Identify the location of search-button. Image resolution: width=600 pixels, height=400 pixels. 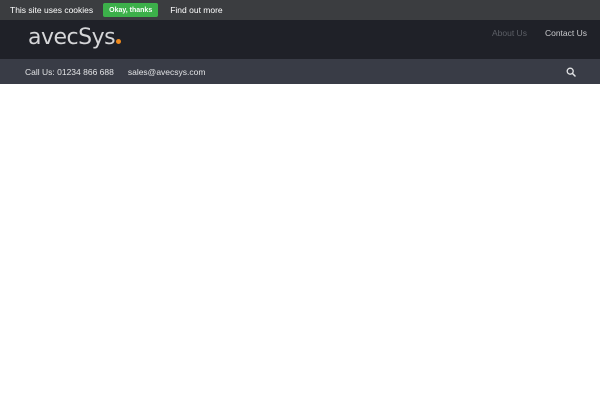
(571, 72).